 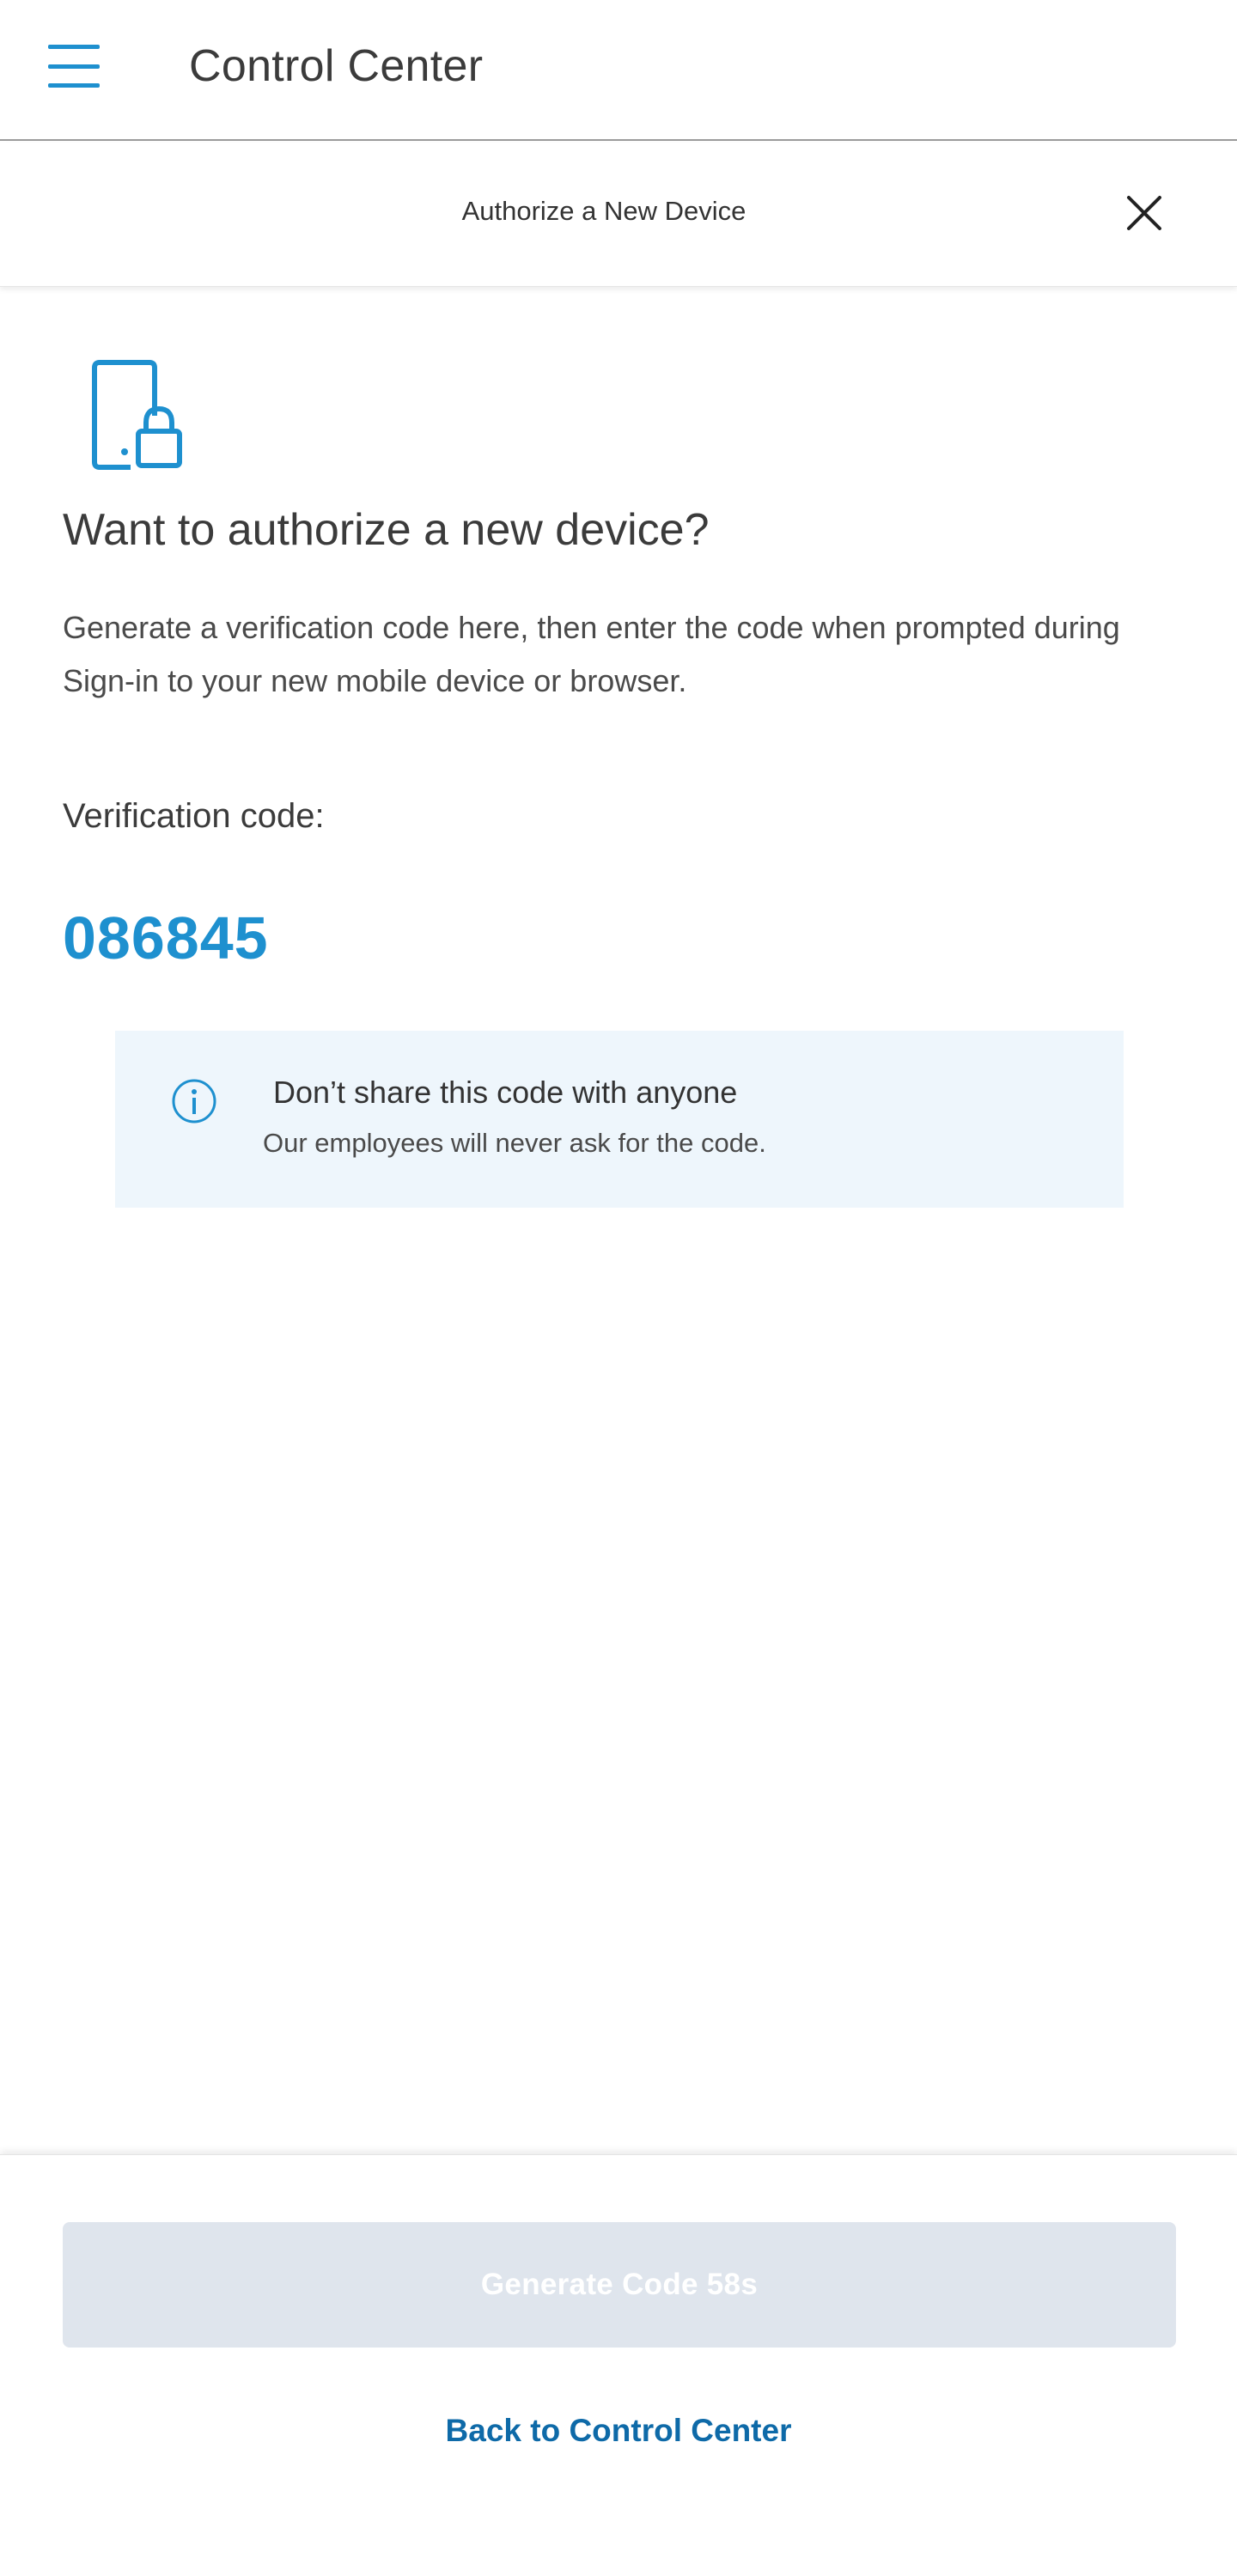 What do you see at coordinates (194, 1101) in the screenshot?
I see `info-icon` at bounding box center [194, 1101].